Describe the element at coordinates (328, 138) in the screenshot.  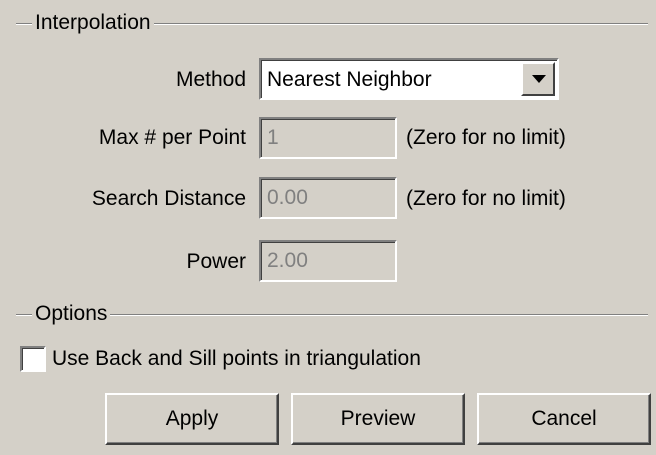
I see `max-per-point-input` at that location.